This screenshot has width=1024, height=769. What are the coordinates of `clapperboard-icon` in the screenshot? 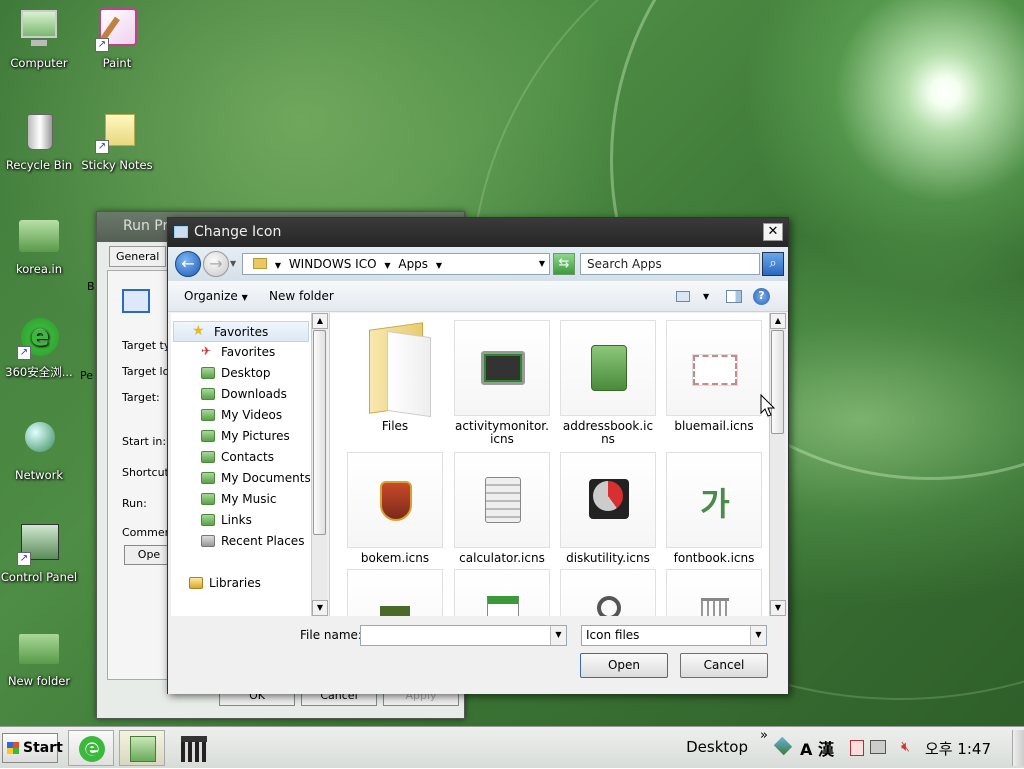 It's located at (194, 749).